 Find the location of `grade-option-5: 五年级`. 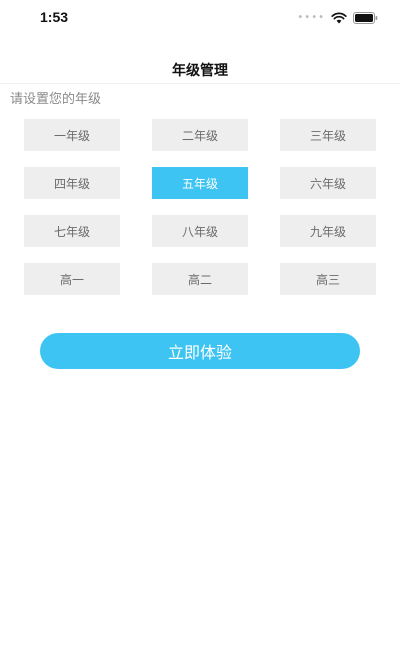

grade-option-5: 五年级 is located at coordinates (200, 183).